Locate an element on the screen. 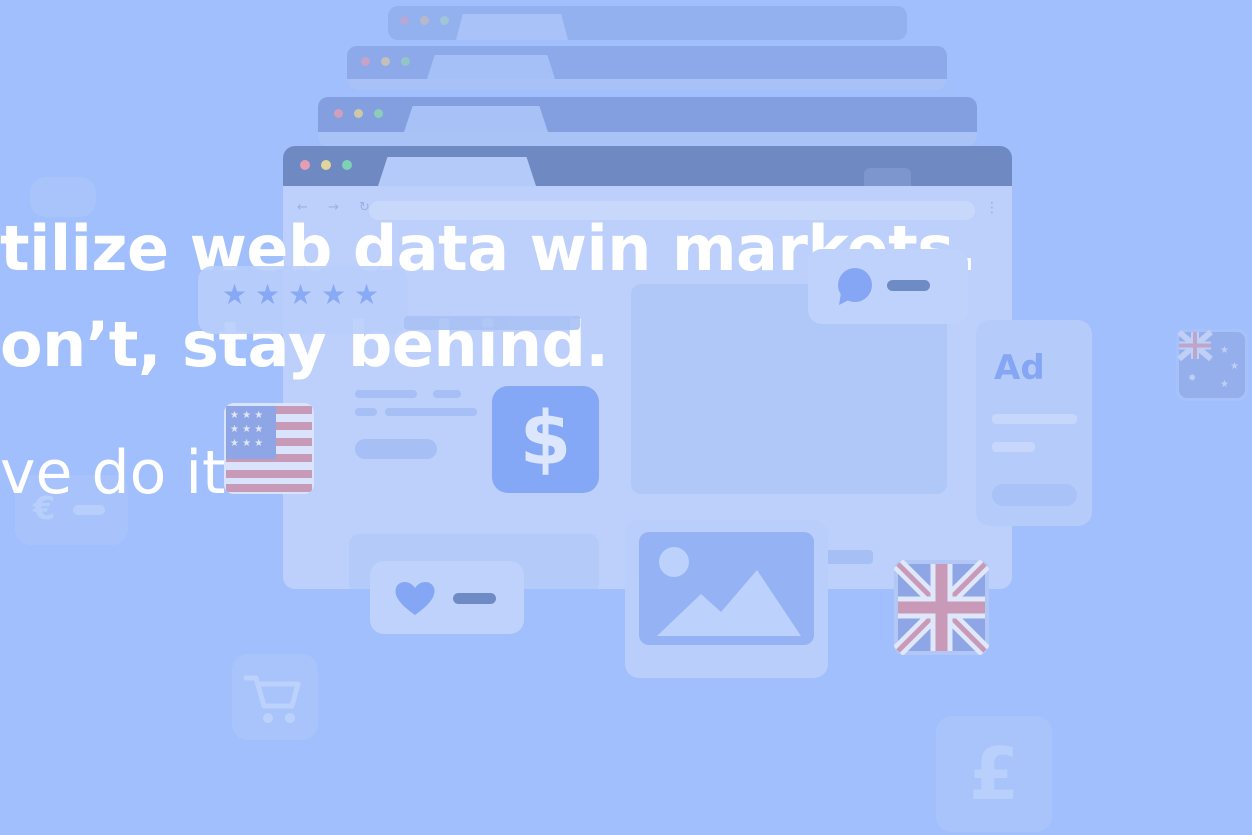 This screenshot has height=835, width=1252. cart-card is located at coordinates (275, 697).